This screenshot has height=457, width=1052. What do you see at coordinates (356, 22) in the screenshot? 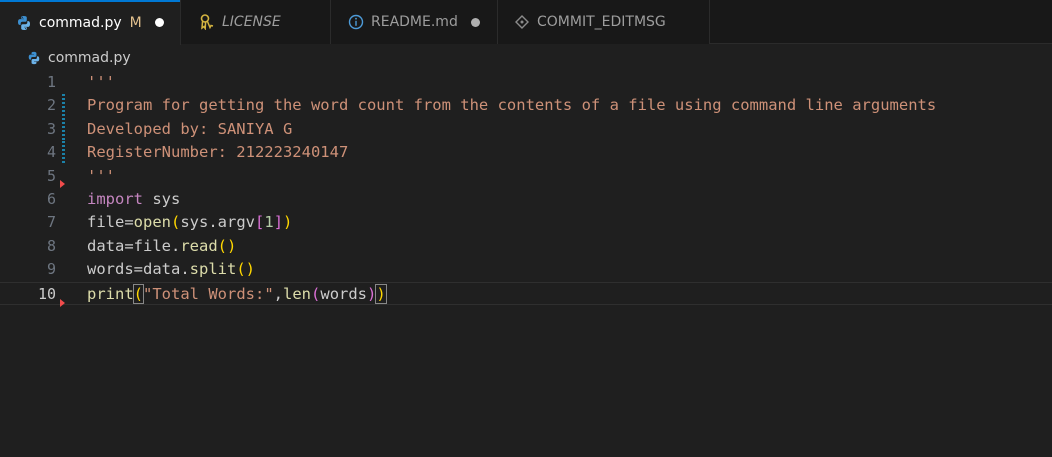
I see `info-icon` at bounding box center [356, 22].